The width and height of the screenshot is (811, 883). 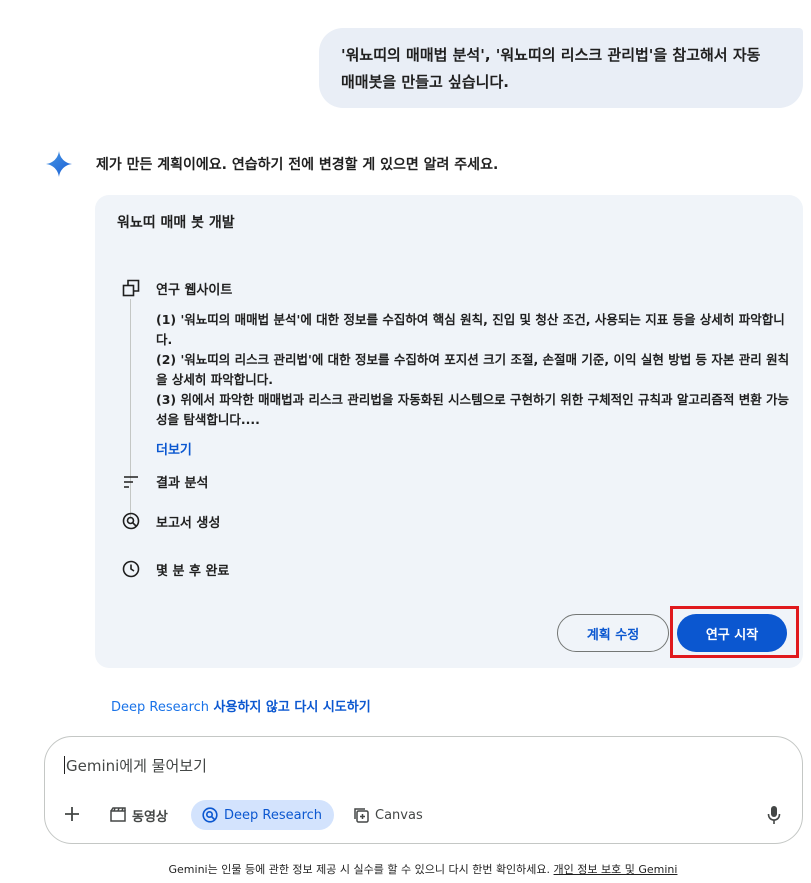 I want to click on clock-icon, so click(x=131, y=569).